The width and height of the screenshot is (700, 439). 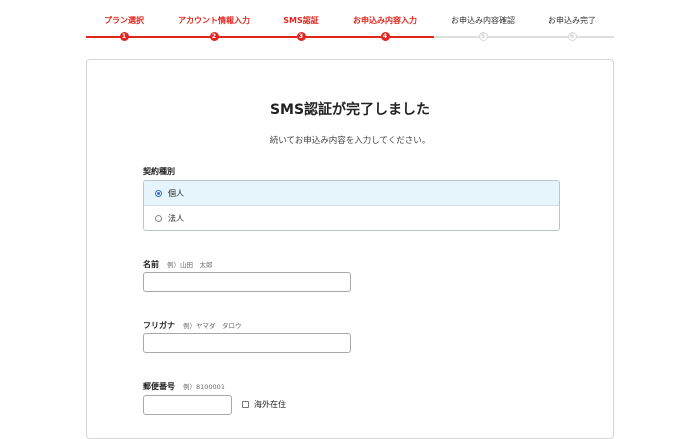 I want to click on furigana-label: フリガナ 例）ヤマダ タロウ, so click(x=192, y=325).